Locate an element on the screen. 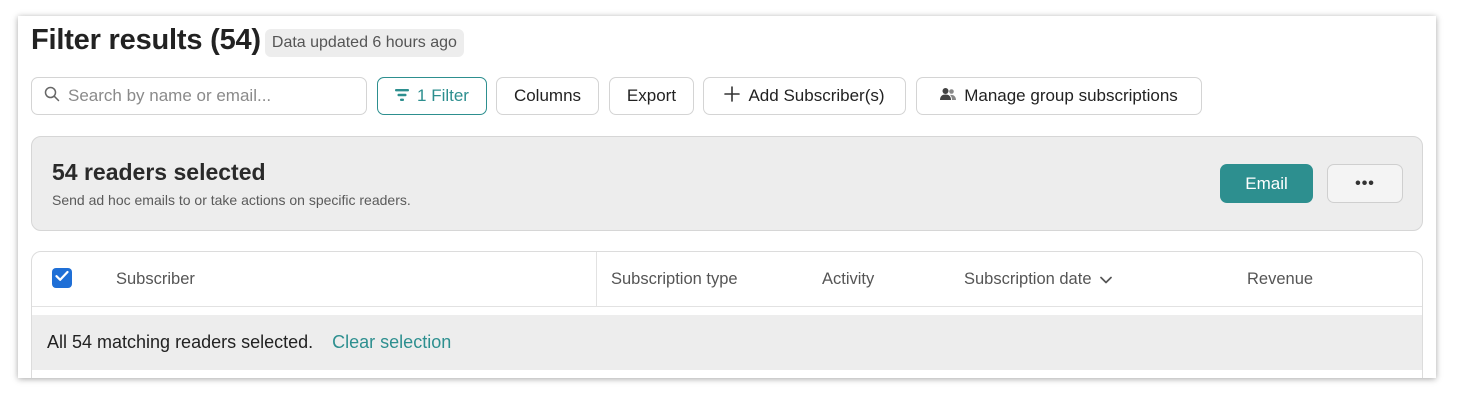 This screenshot has width=1458, height=398. email-label: Email is located at coordinates (1266, 183).